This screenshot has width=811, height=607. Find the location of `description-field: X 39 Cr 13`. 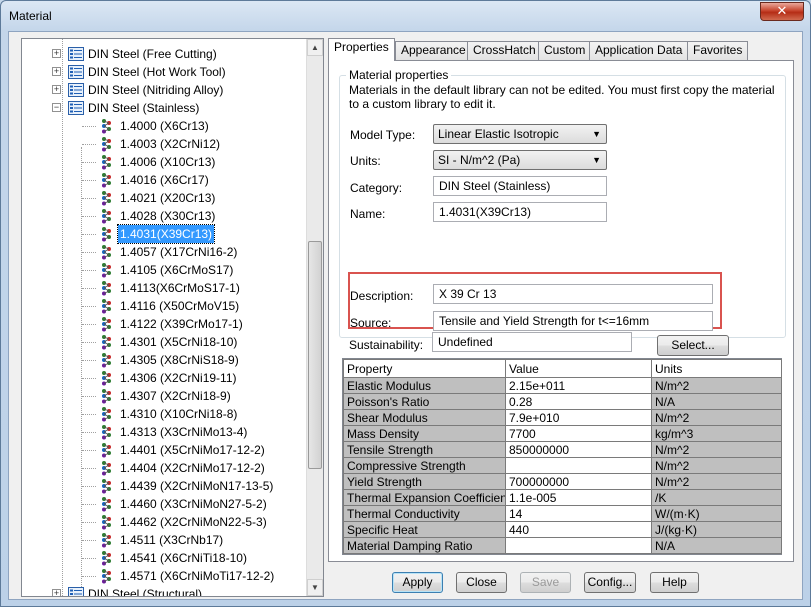

description-field: X 39 Cr 13 is located at coordinates (573, 294).